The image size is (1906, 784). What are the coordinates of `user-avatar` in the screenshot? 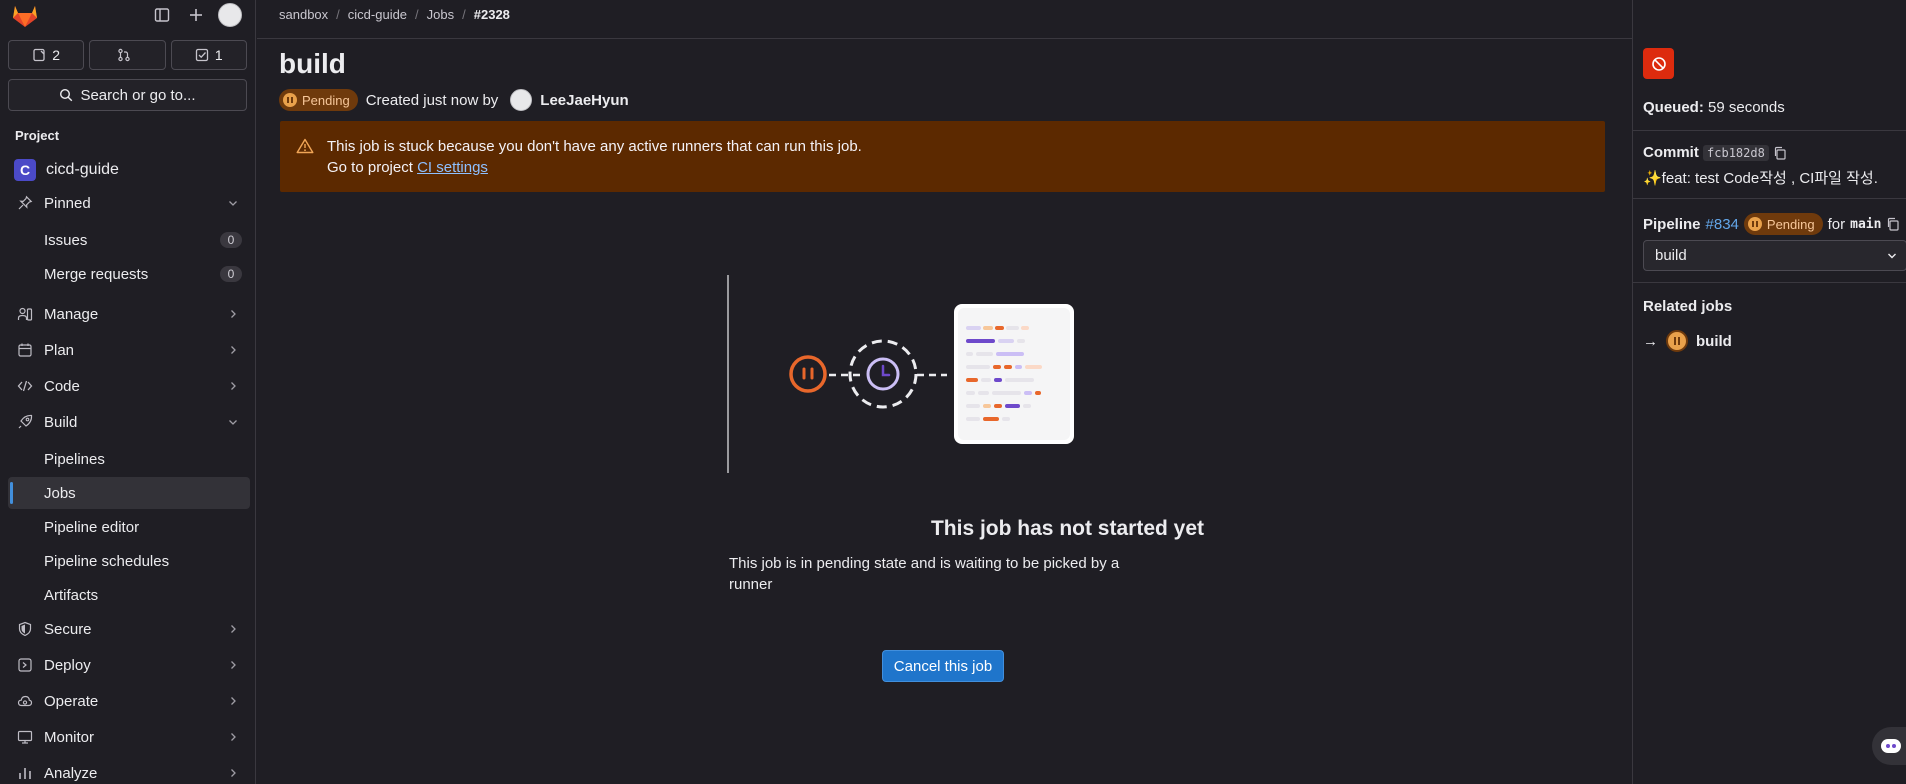 It's located at (230, 15).